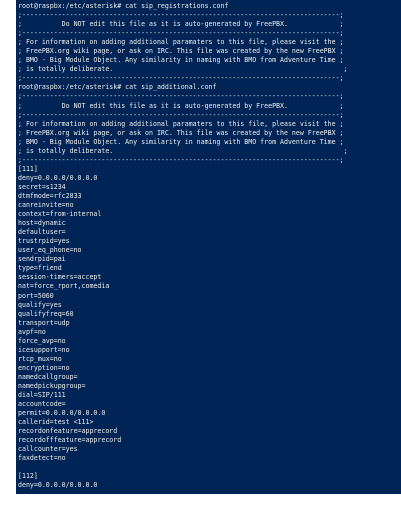 This screenshot has height=512, width=401. What do you see at coordinates (44, 367) in the screenshot?
I see `terminal-line: encryption=no` at bounding box center [44, 367].